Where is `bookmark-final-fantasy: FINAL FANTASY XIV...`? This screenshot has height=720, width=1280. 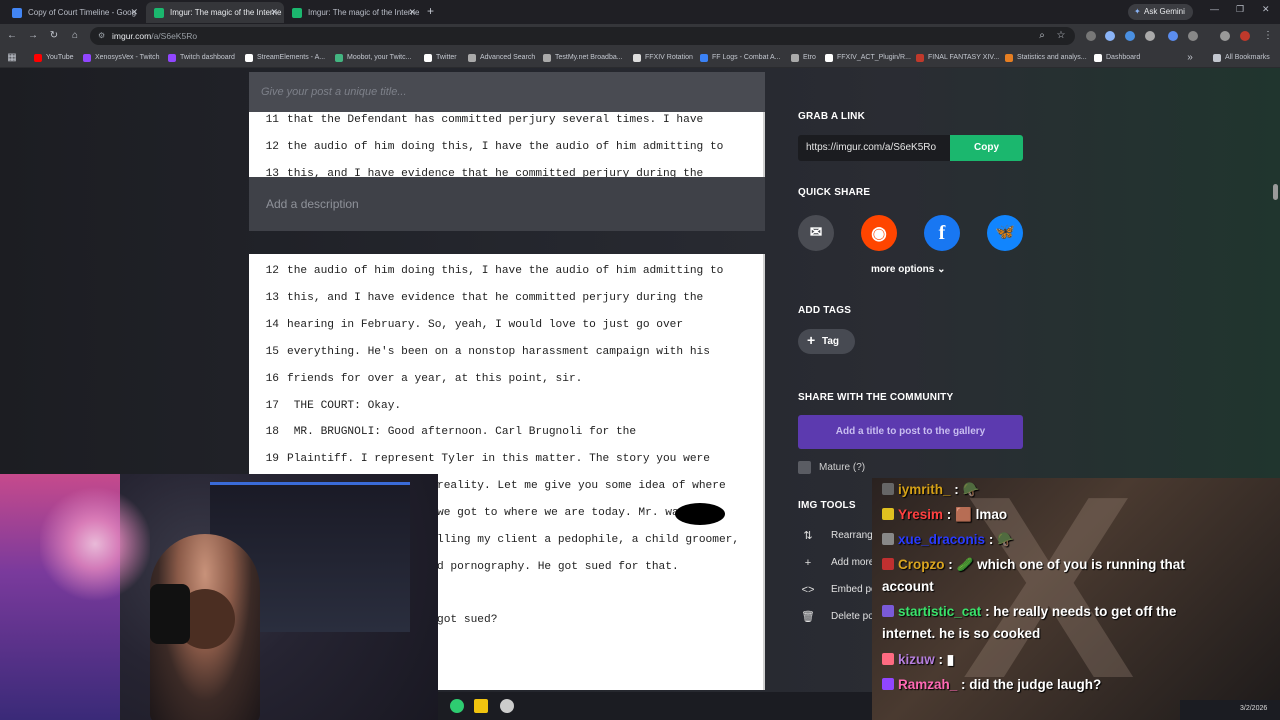 bookmark-final-fantasy: FINAL FANTASY XIV... is located at coordinates (957, 58).